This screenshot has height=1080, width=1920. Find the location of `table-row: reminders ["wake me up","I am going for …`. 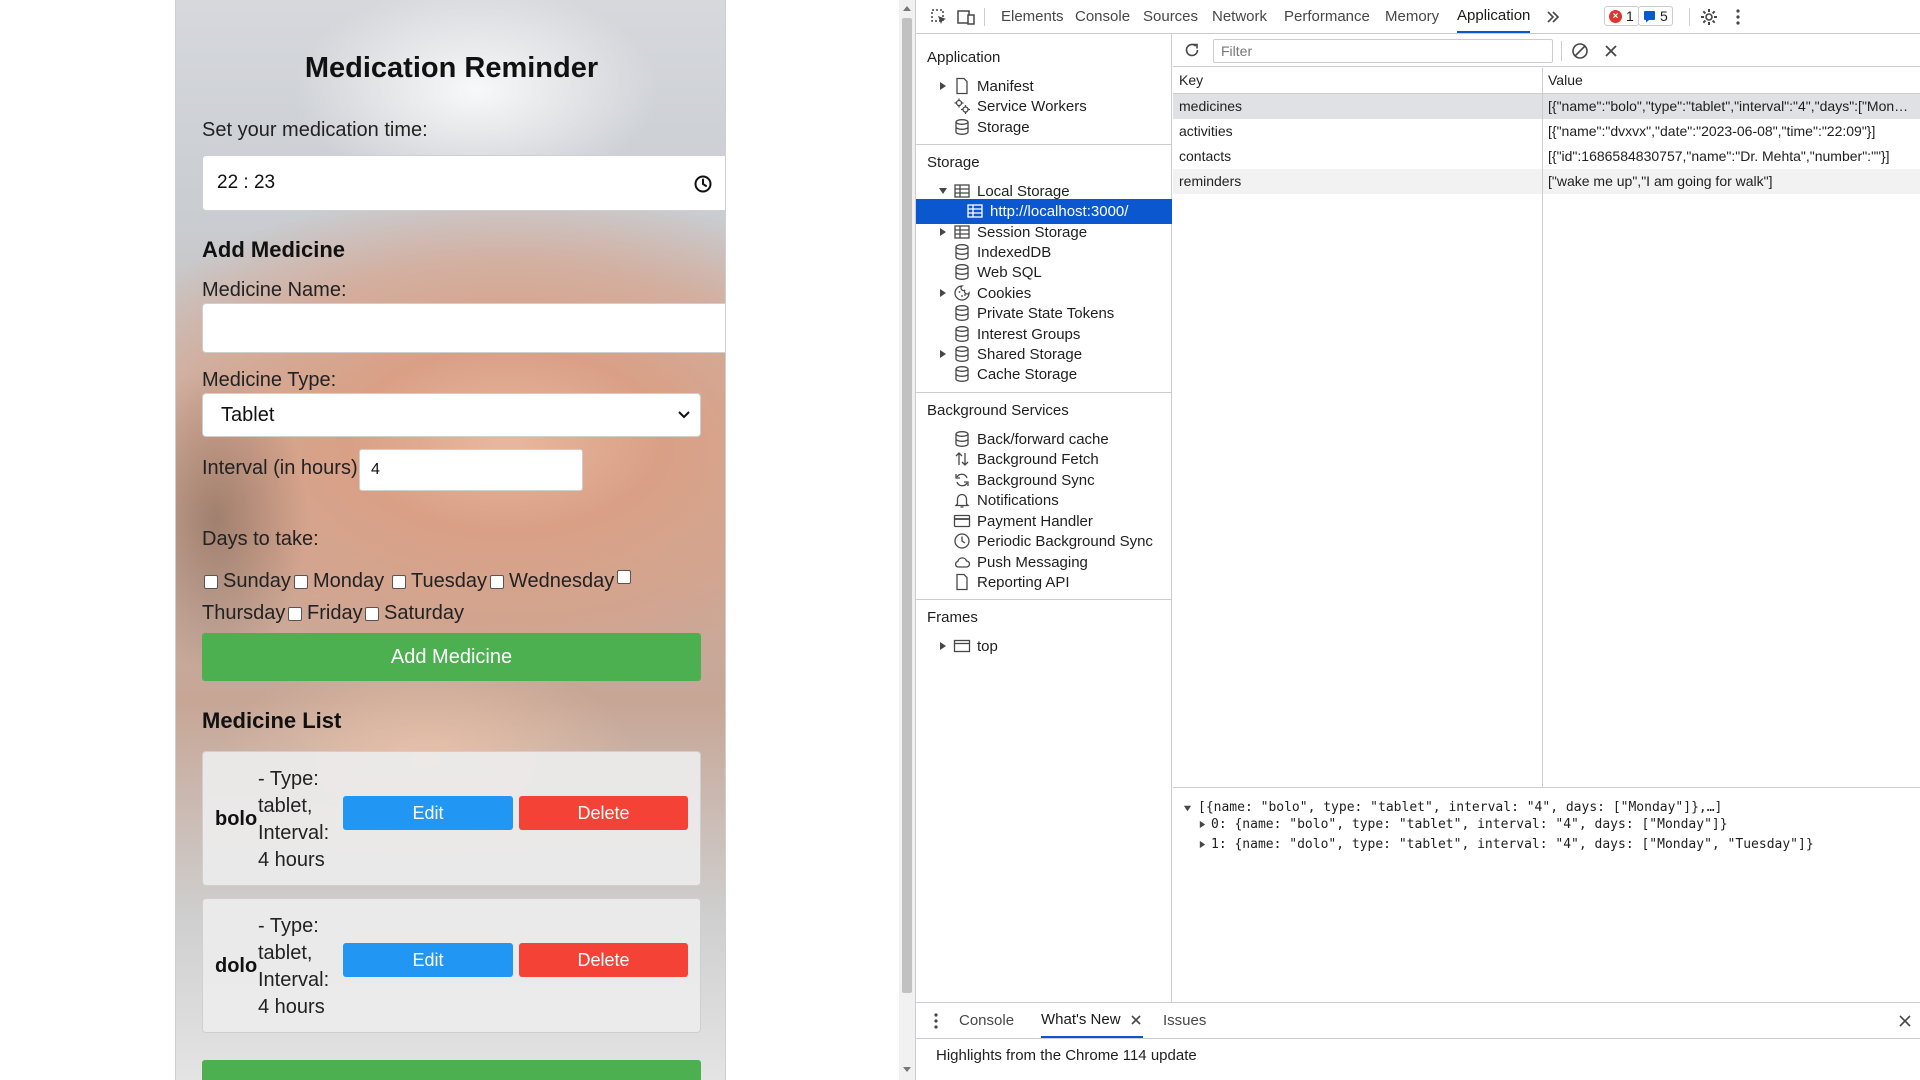

table-row: reminders ["wake me up","I am going for … is located at coordinates (1546, 181).